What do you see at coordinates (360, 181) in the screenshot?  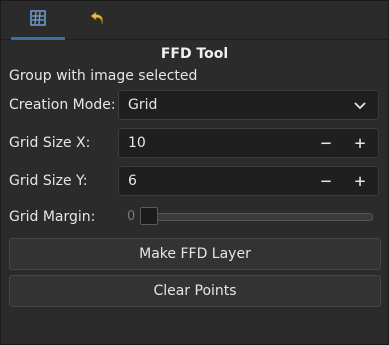 I see `grid-size-y-increment-button: +` at bounding box center [360, 181].